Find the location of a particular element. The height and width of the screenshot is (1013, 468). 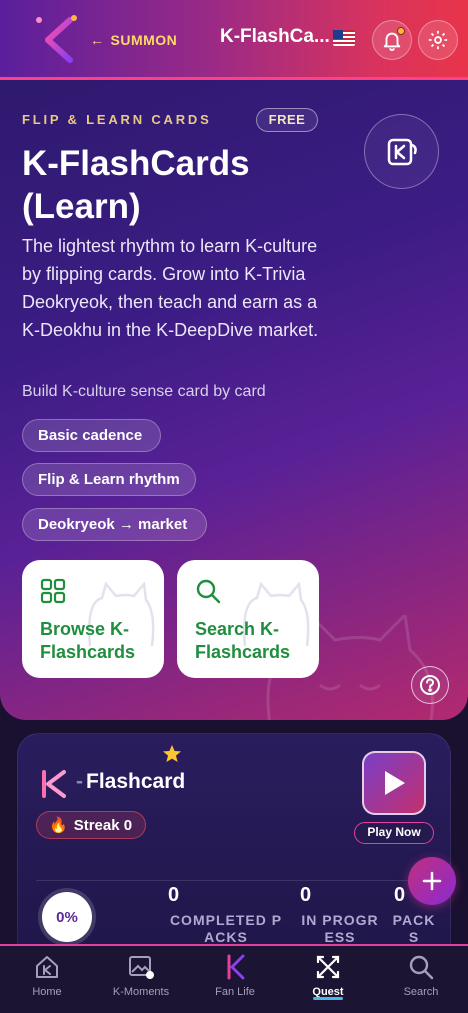

add-fab-button is located at coordinates (432, 881).